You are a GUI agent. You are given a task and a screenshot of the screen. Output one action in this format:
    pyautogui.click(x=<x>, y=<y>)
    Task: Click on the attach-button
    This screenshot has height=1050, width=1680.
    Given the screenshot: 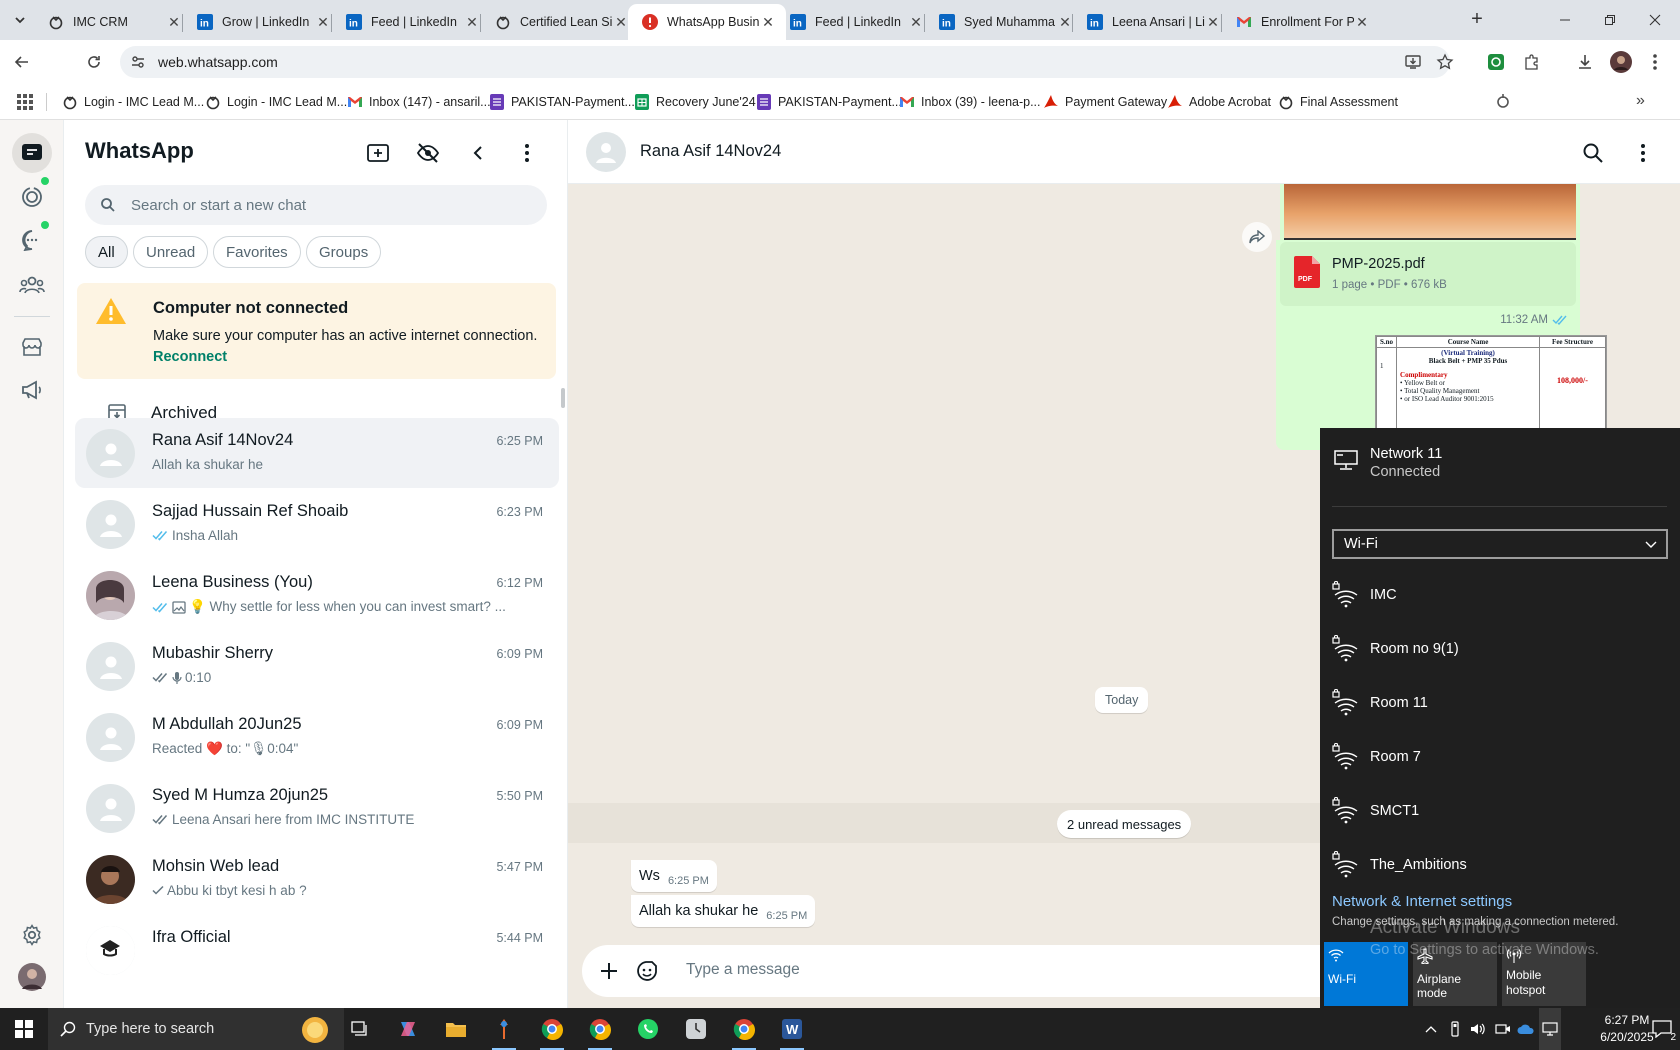 What is the action you would take?
    pyautogui.click(x=609, y=971)
    